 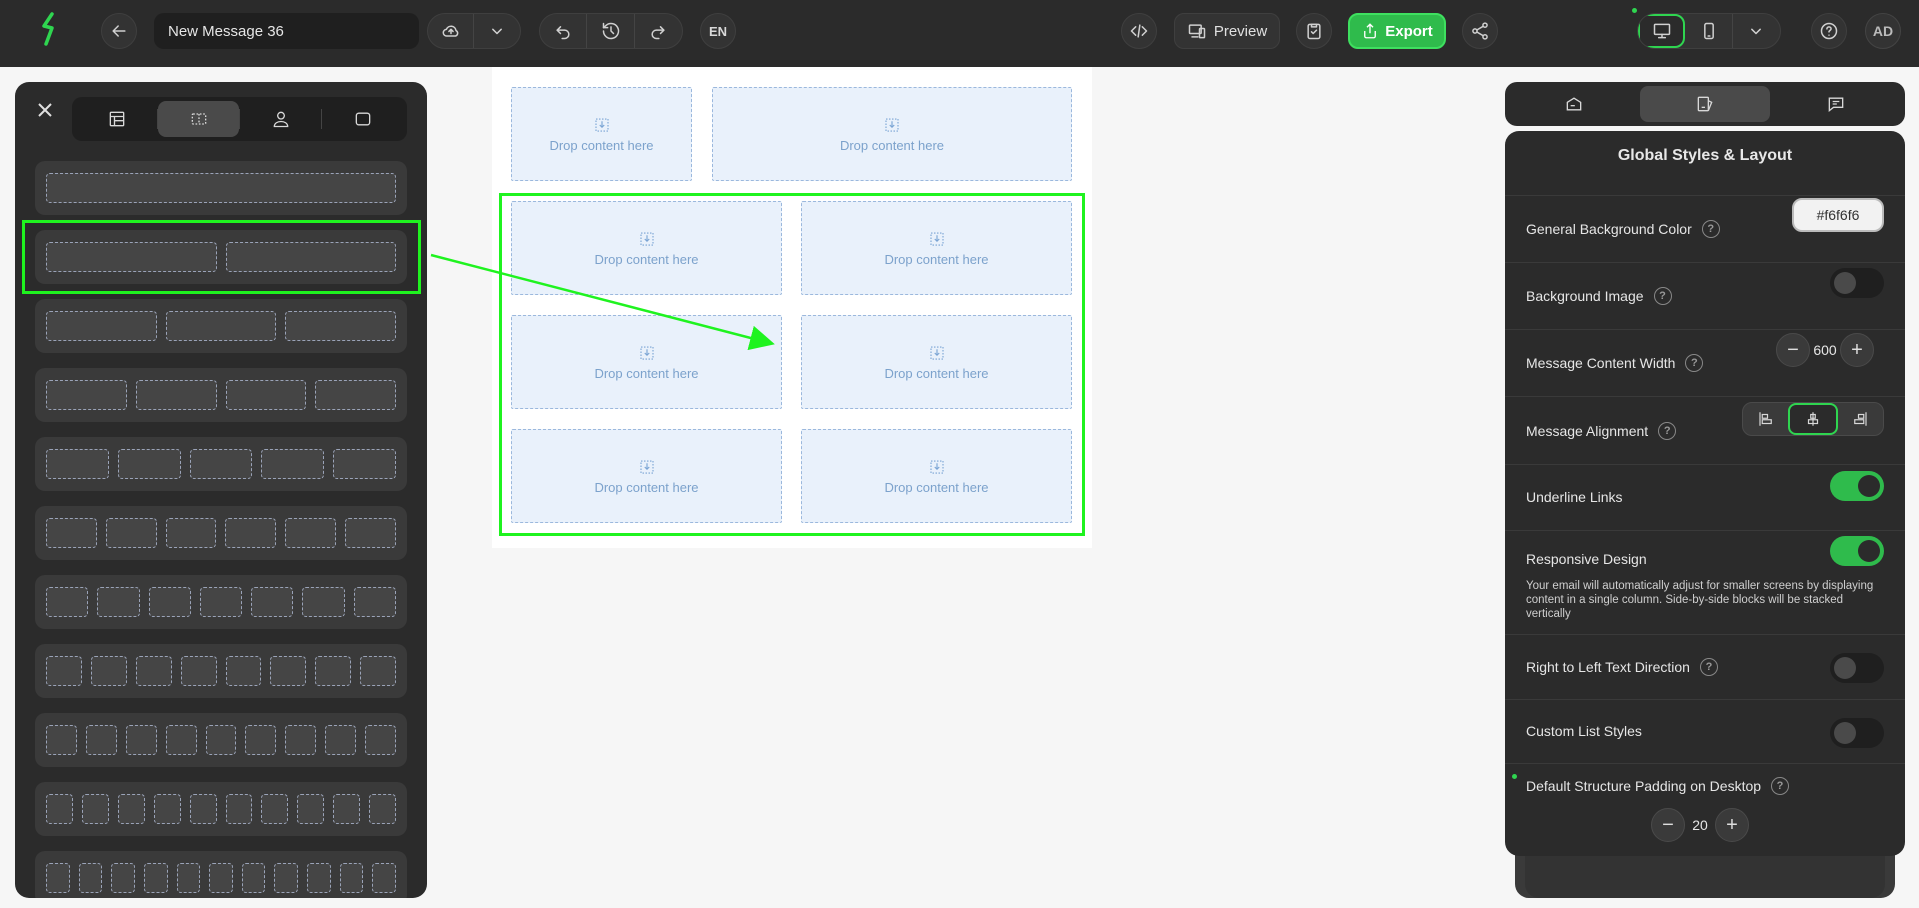 I want to click on close-panel-button, so click(x=45, y=110).